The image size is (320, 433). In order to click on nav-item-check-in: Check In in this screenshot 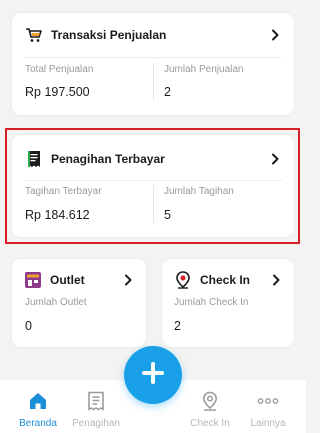, I will do `click(210, 409)`.